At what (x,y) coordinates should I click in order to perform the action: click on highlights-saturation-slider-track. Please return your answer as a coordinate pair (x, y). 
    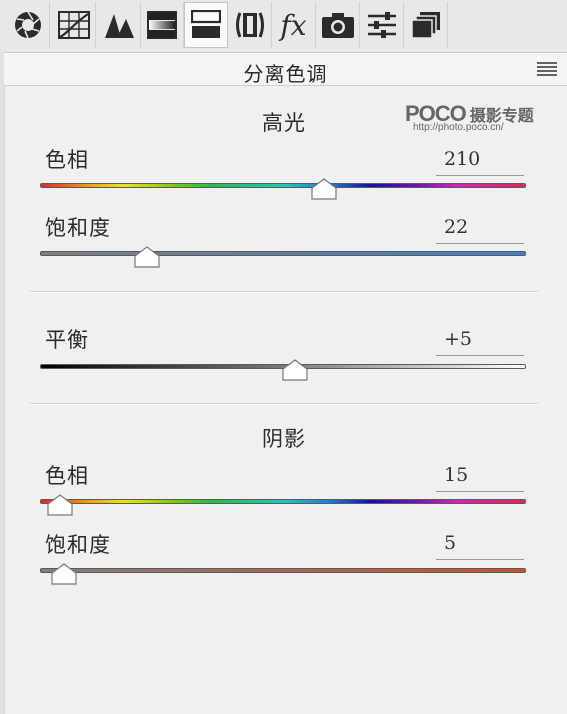
    Looking at the image, I should click on (283, 253).